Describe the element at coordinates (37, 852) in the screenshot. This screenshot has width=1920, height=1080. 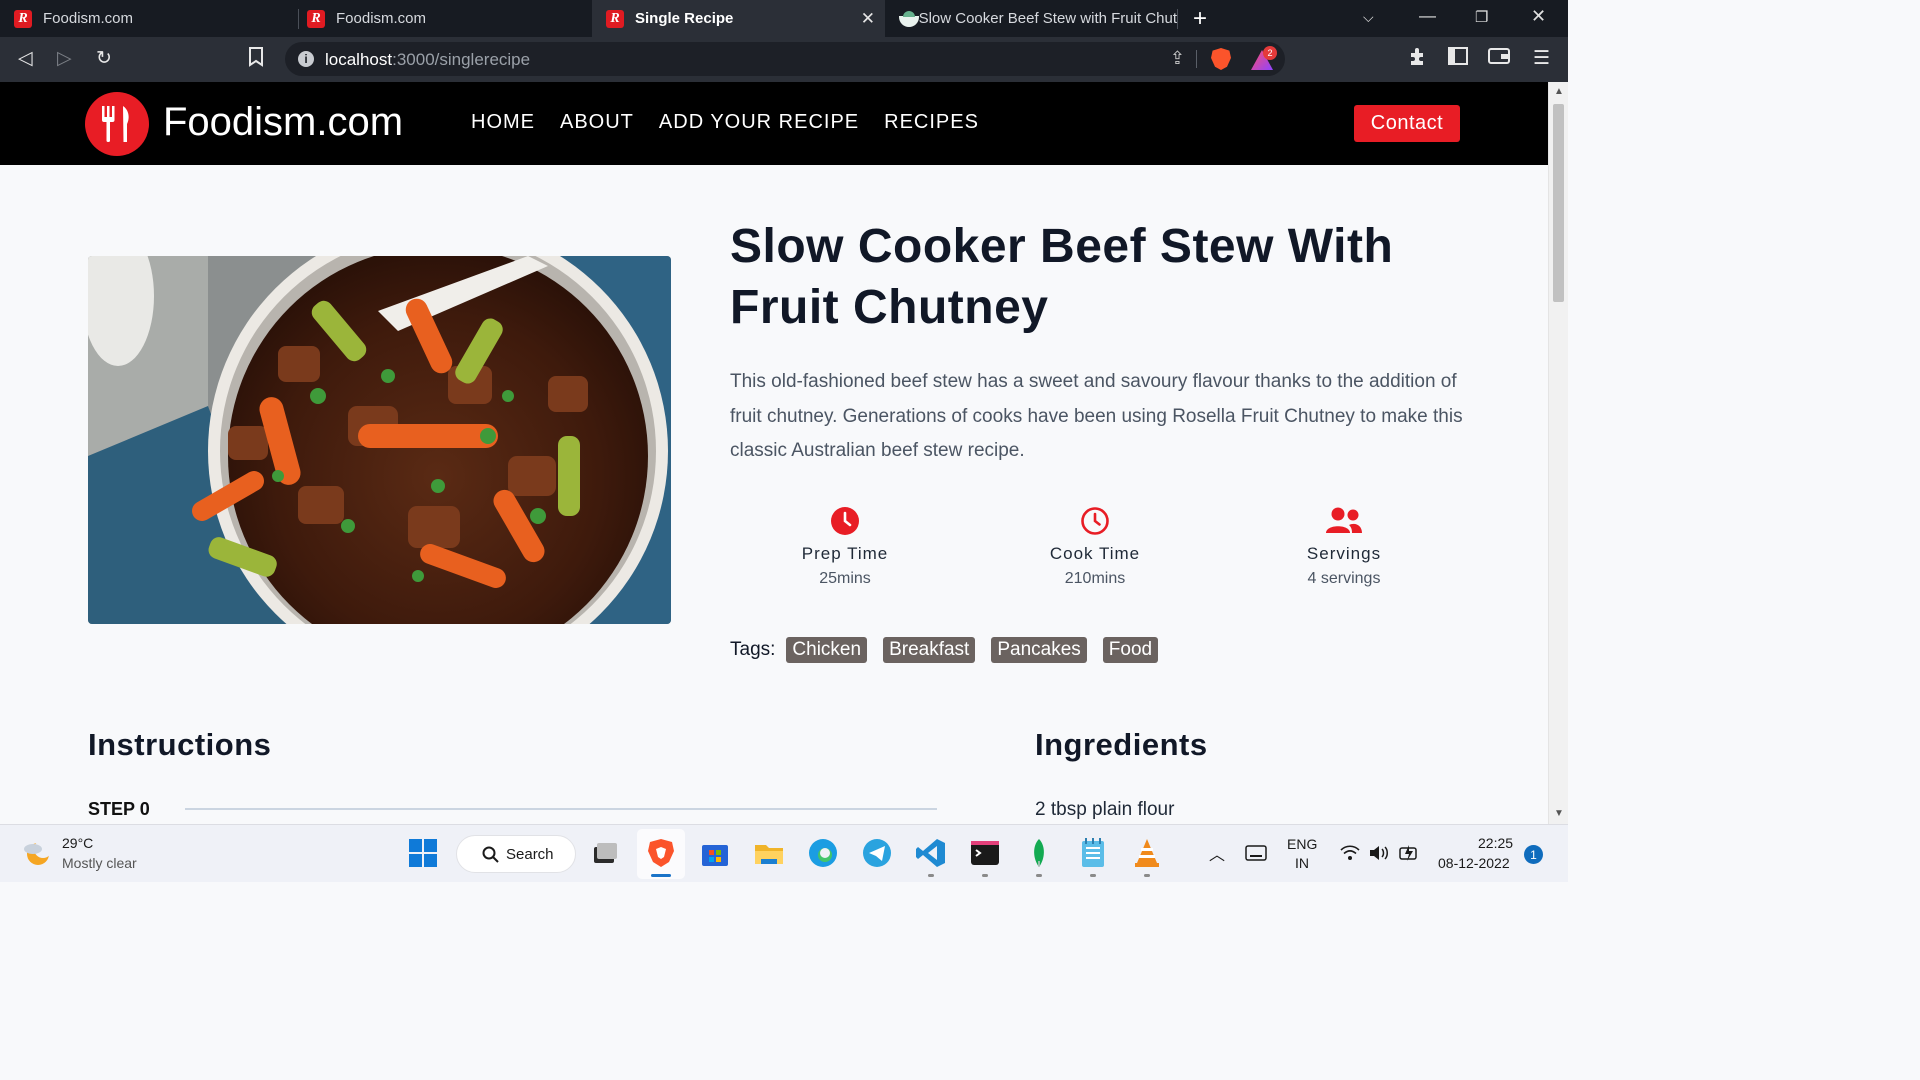
I see `weather-moon-icon` at that location.